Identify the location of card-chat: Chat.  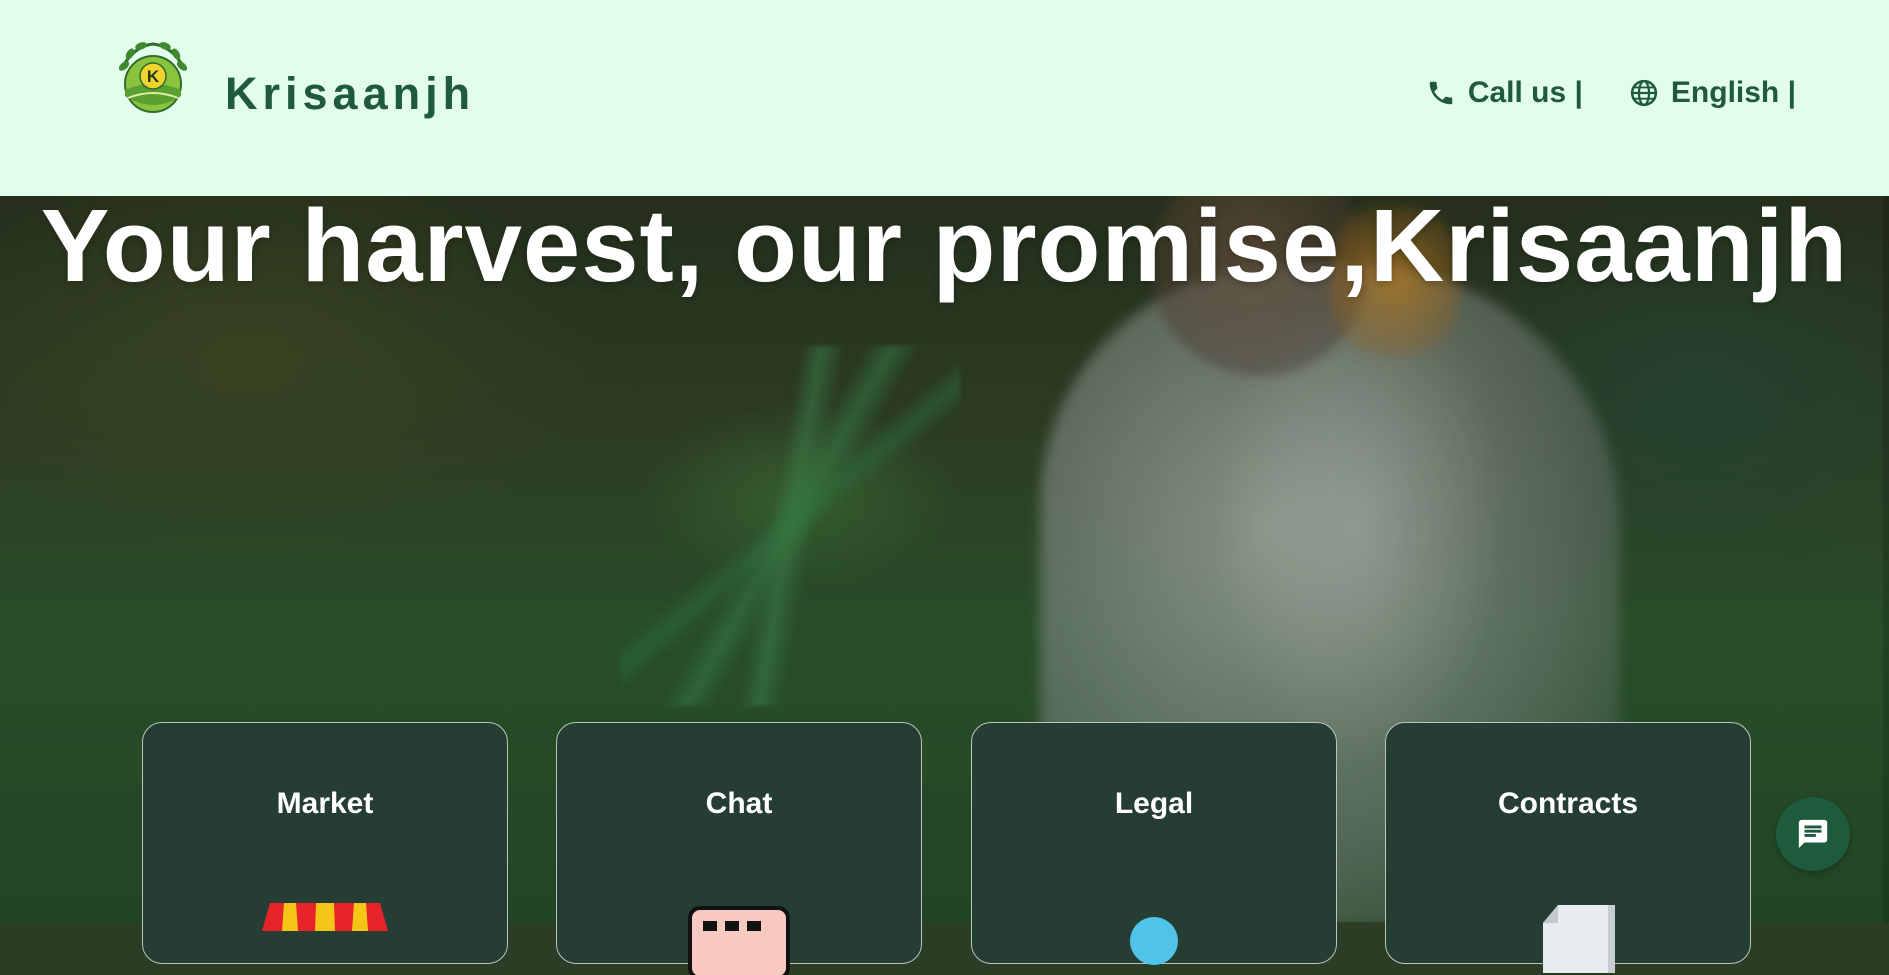
(739, 848).